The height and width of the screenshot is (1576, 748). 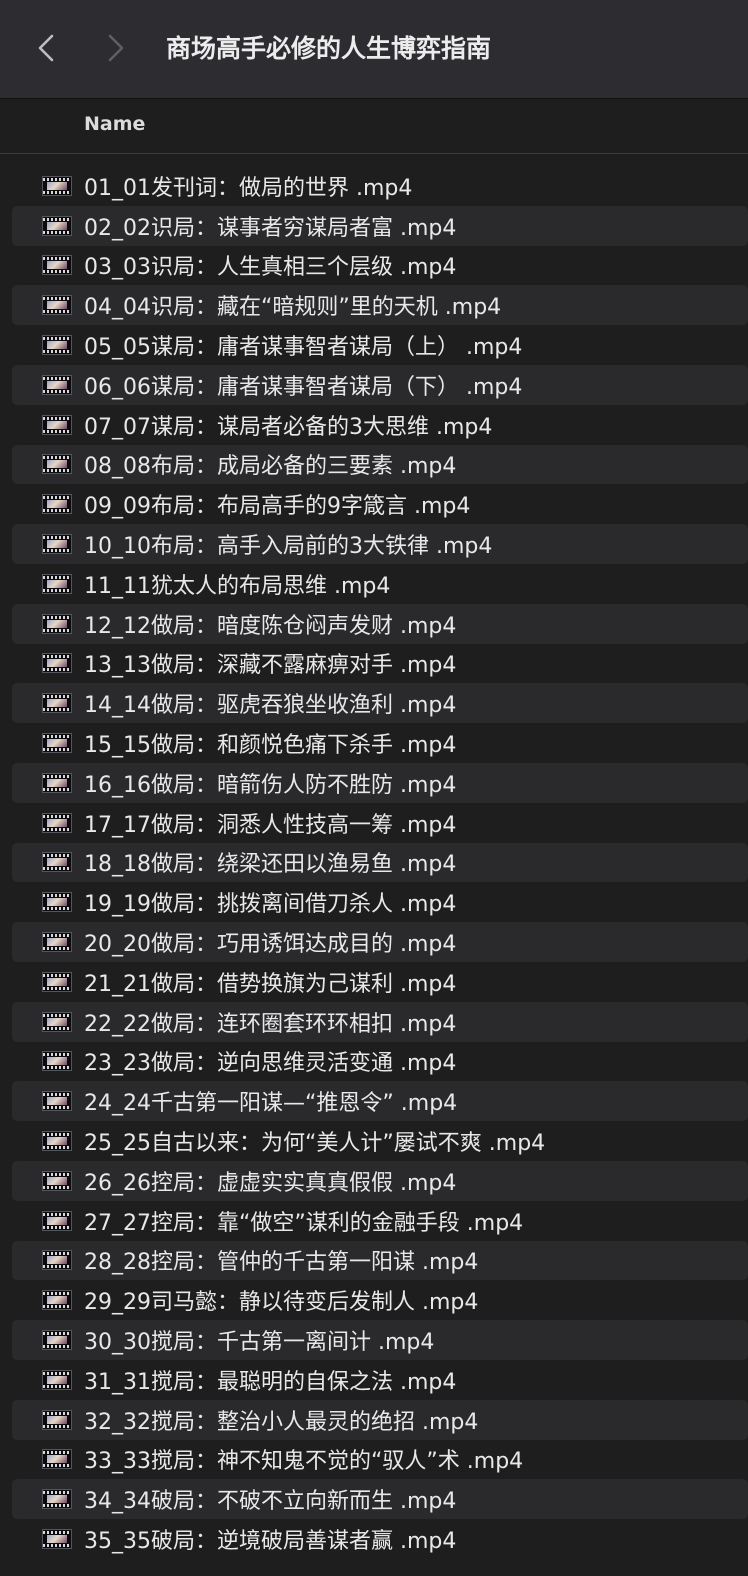 What do you see at coordinates (281, 1303) in the screenshot?
I see `file-name: 29_29司马懿：静以待变后发制人 .mp4` at bounding box center [281, 1303].